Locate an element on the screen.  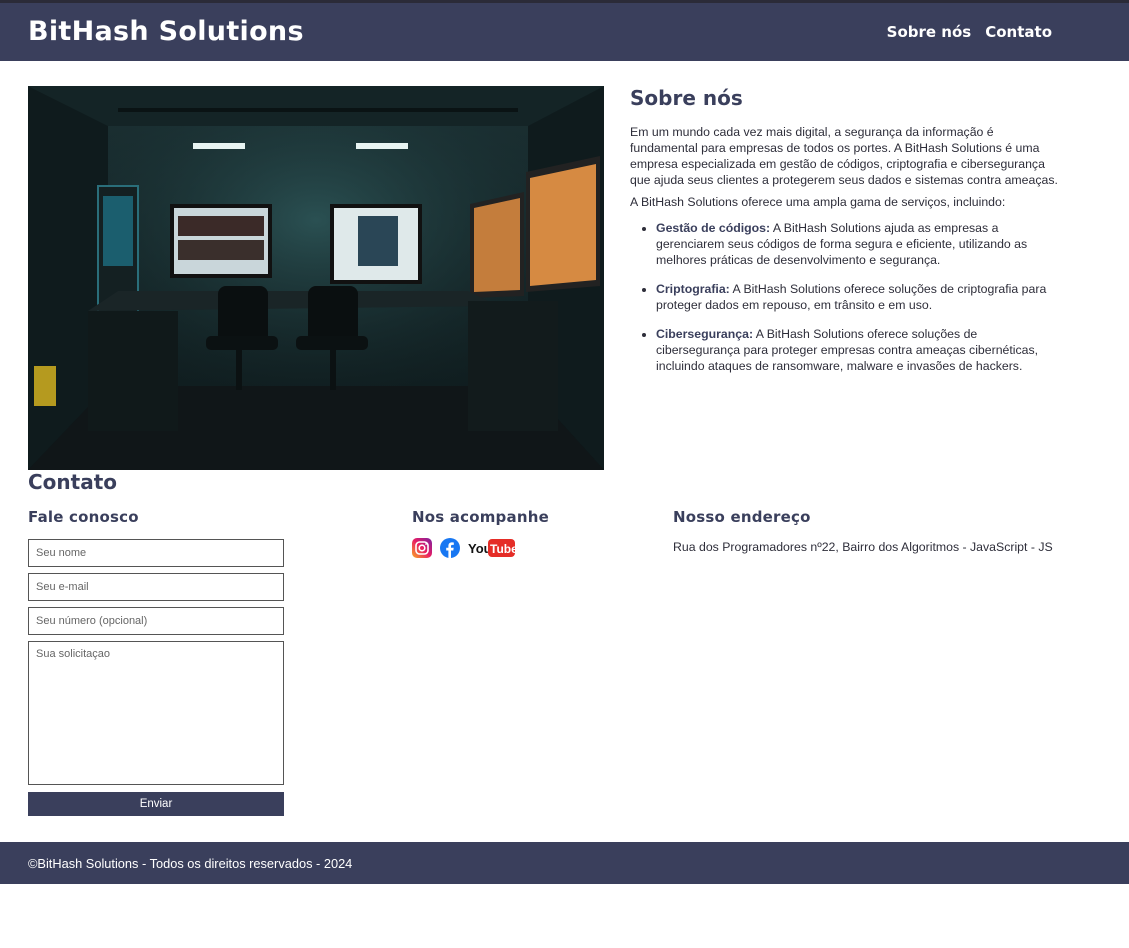
email-input is located at coordinates (156, 587).